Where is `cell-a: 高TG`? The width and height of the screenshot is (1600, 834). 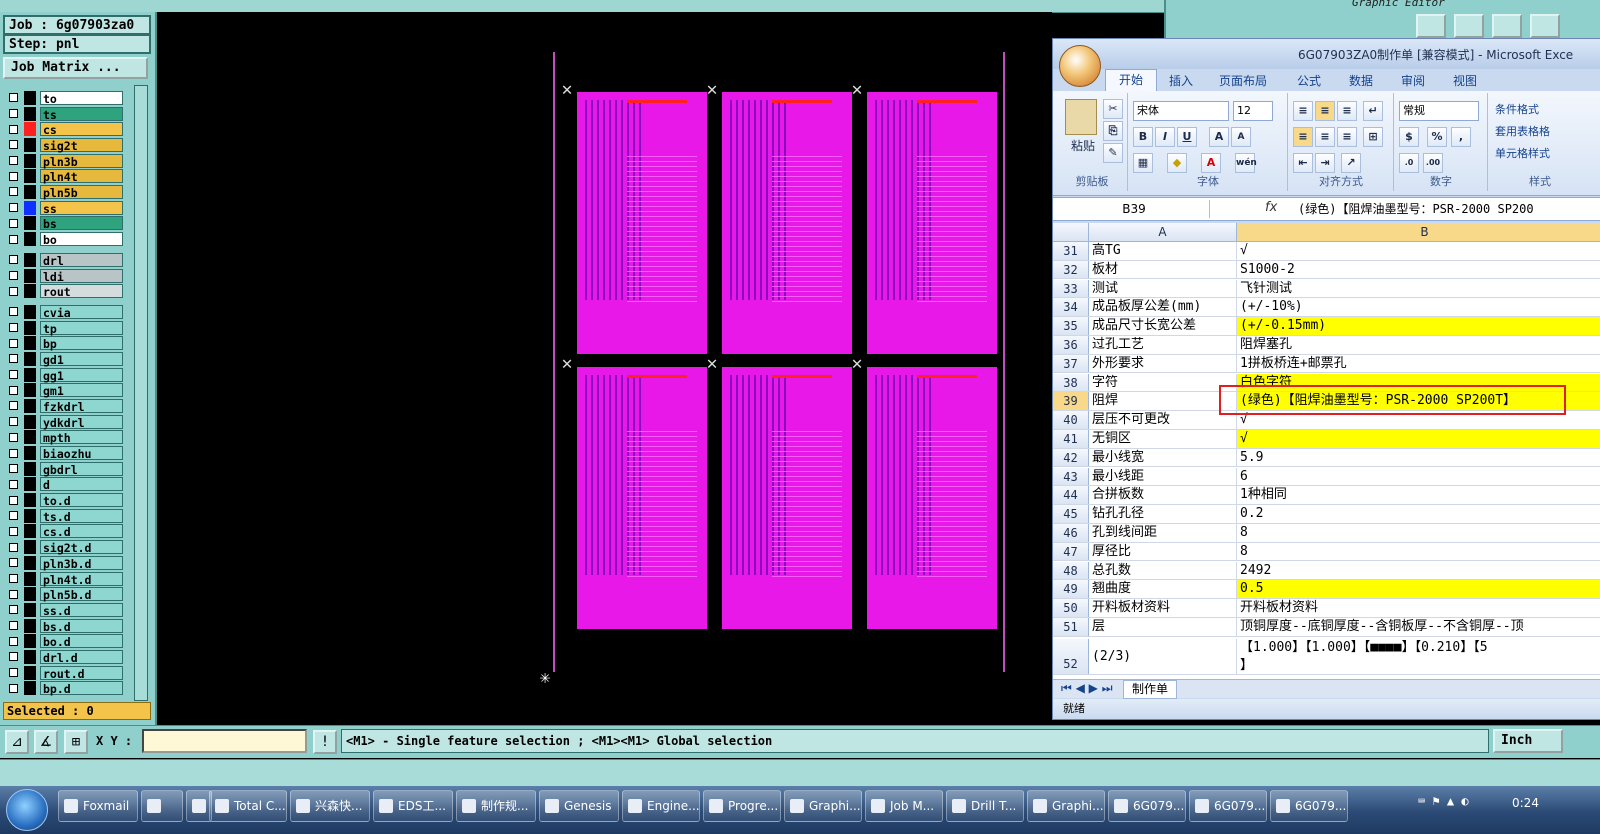 cell-a: 高TG is located at coordinates (1163, 251).